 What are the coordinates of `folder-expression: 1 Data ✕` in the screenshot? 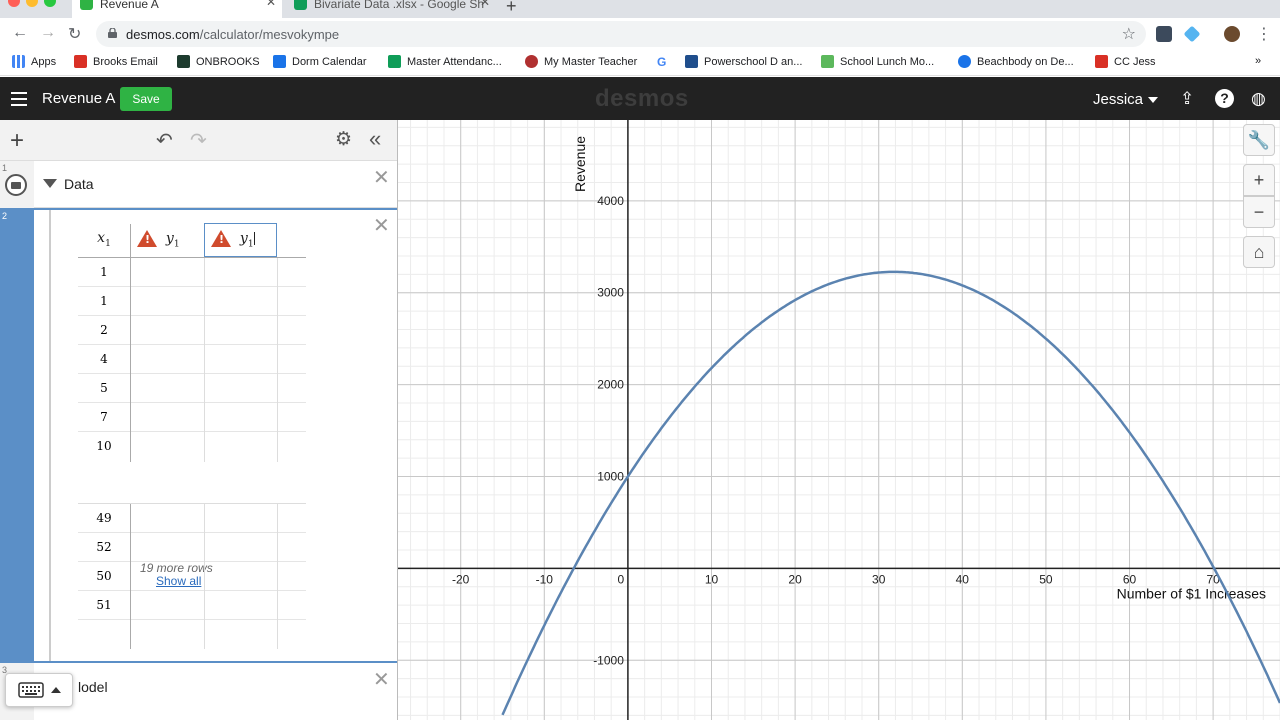 It's located at (198, 184).